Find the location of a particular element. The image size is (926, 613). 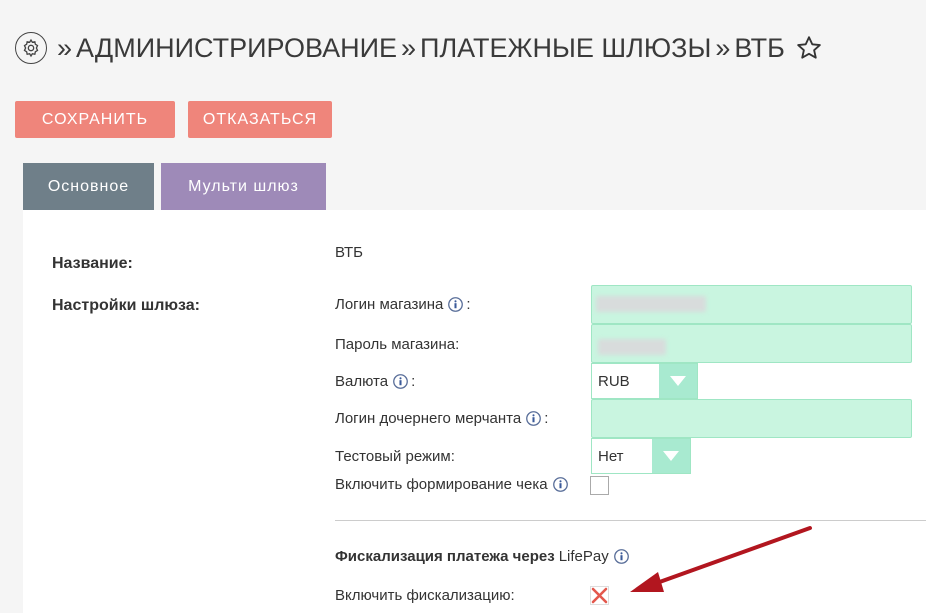

currency-colon: : is located at coordinates (413, 381).